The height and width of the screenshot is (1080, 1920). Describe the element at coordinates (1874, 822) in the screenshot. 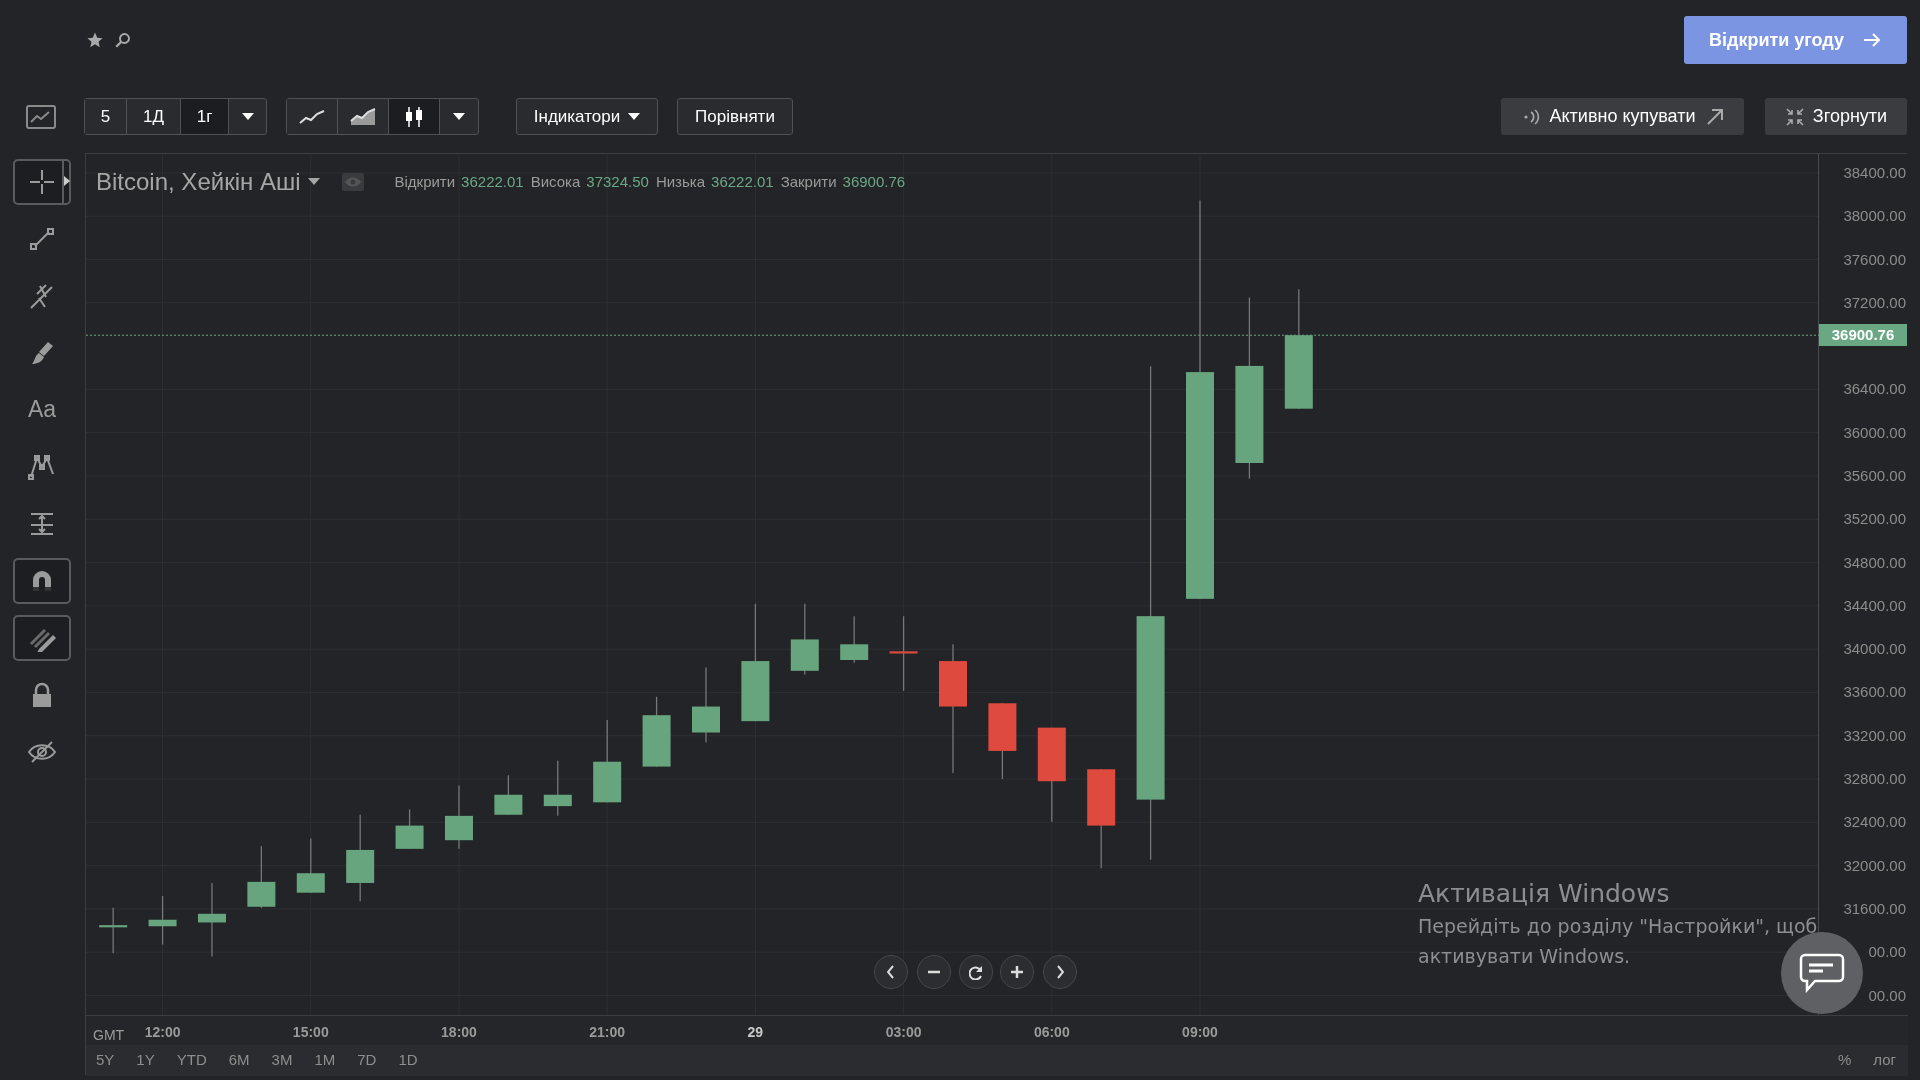

I see `axis-label: 32400.00` at that location.